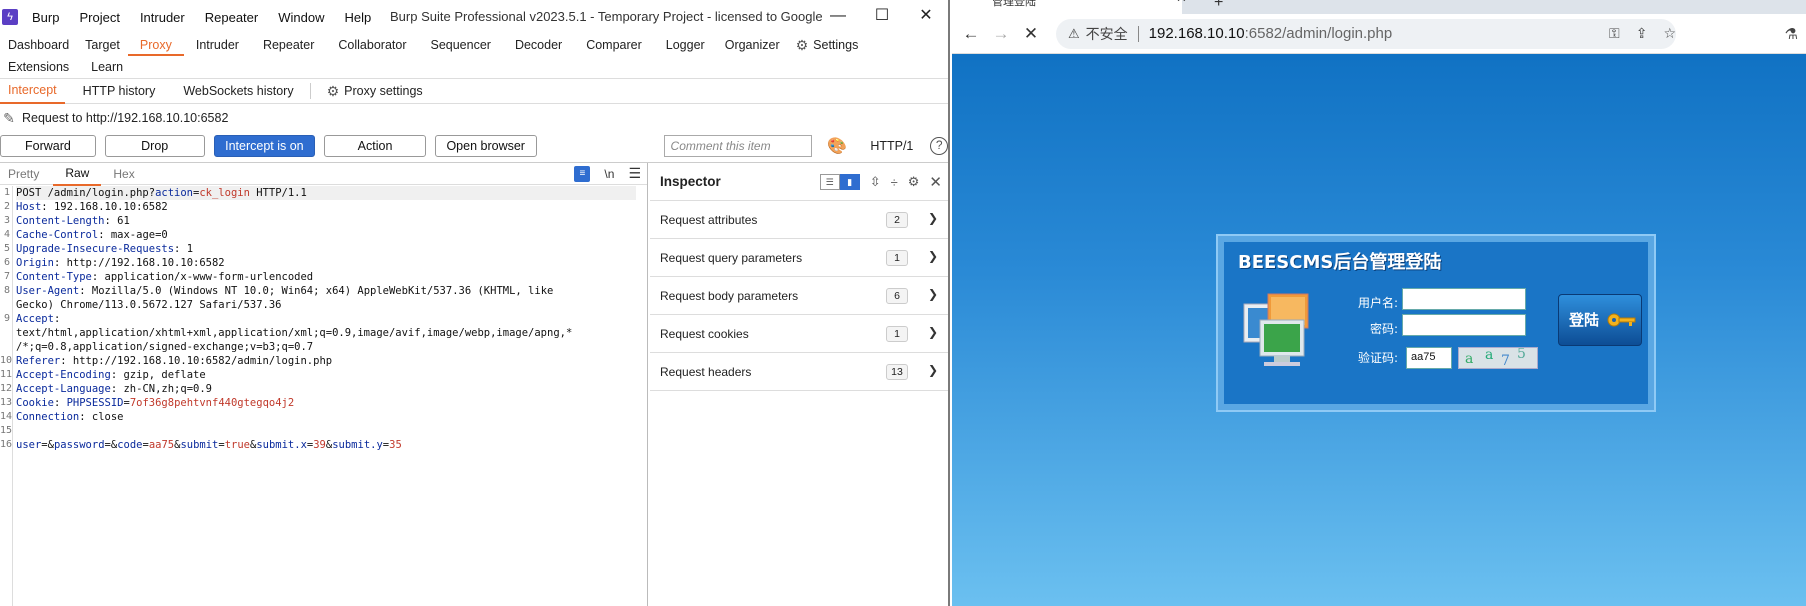 This screenshot has height=606, width=1806. What do you see at coordinates (634, 173) in the screenshot?
I see `menu-icon: ☰` at bounding box center [634, 173].